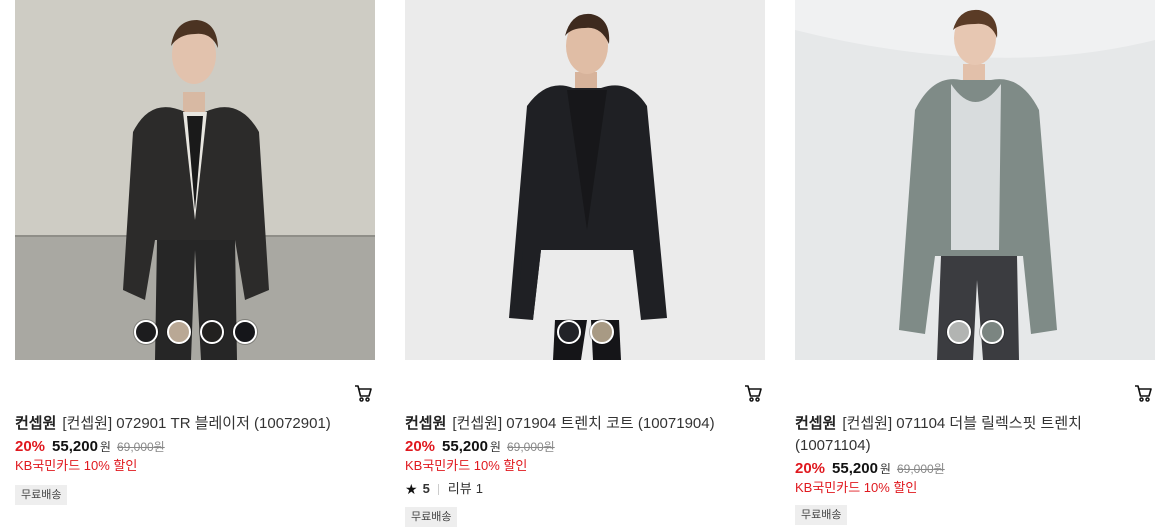  Describe the element at coordinates (938, 434) in the screenshot. I see `product-name: [컨셉원] 071104 더블 릴렉스핏 트렌치 (10071104)` at that location.